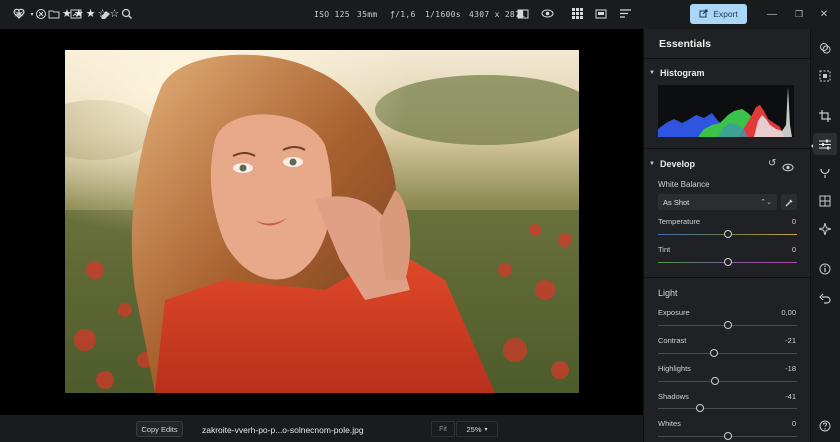 The height and width of the screenshot is (442, 840). What do you see at coordinates (674, 312) in the screenshot?
I see `slider-label: Exposure` at bounding box center [674, 312].